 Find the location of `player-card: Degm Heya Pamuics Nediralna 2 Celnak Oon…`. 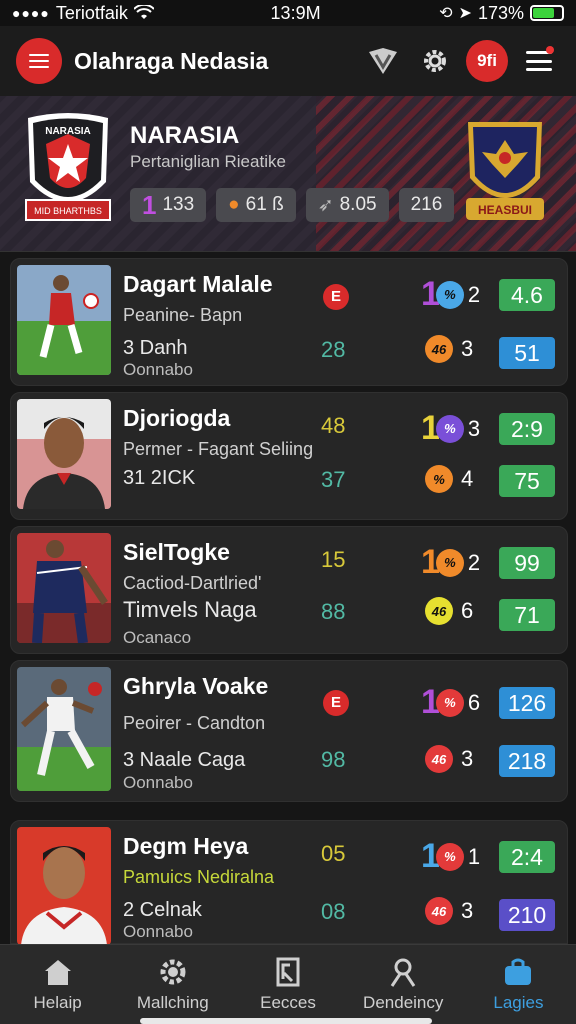

player-card: Degm Heya Pamuics Nediralna 2 Celnak Oon… is located at coordinates (289, 882).